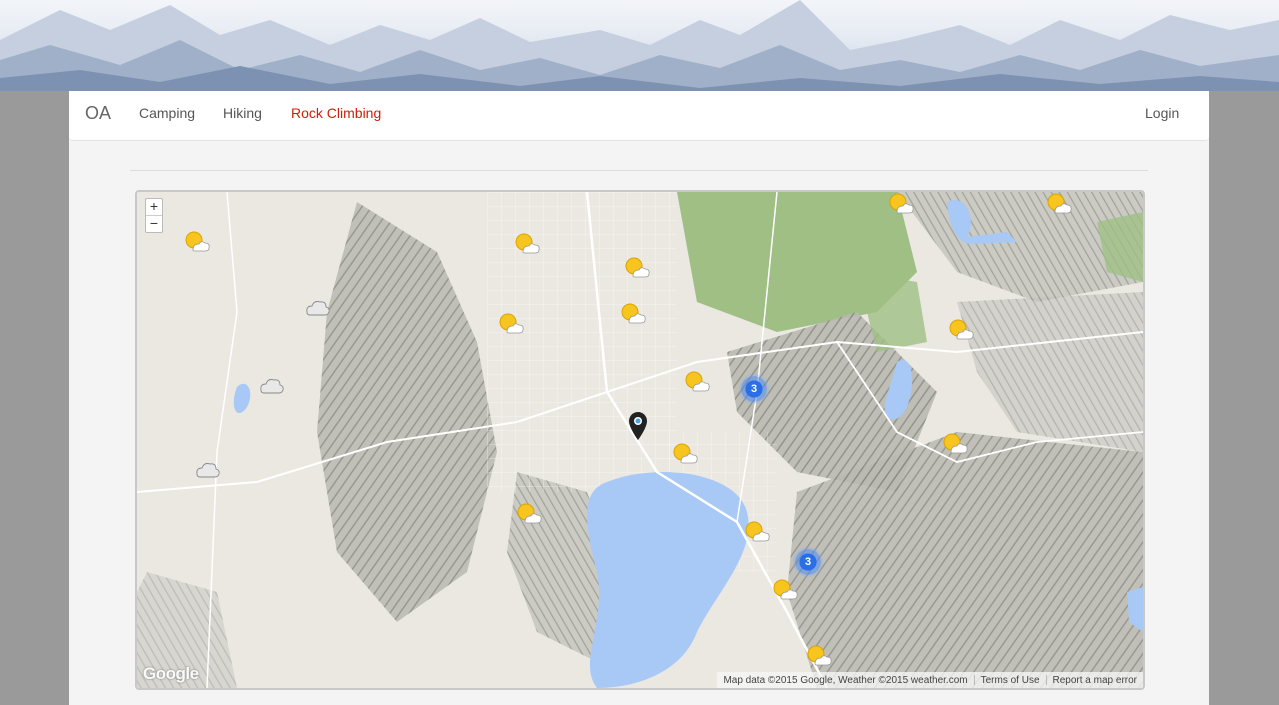  I want to click on mountain-illustration, so click(639, 45).